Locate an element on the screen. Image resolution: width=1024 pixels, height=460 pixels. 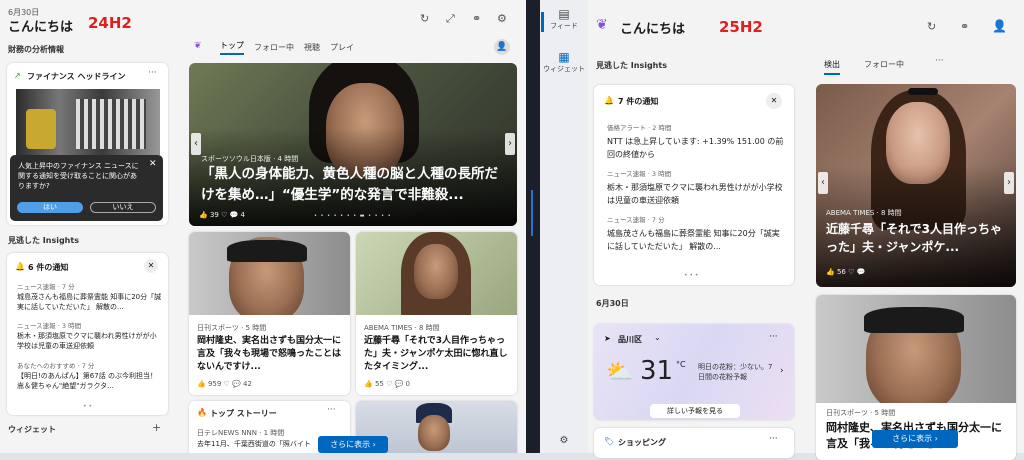
chevron-down-icon: ⌄ is located at coordinates (657, 337).